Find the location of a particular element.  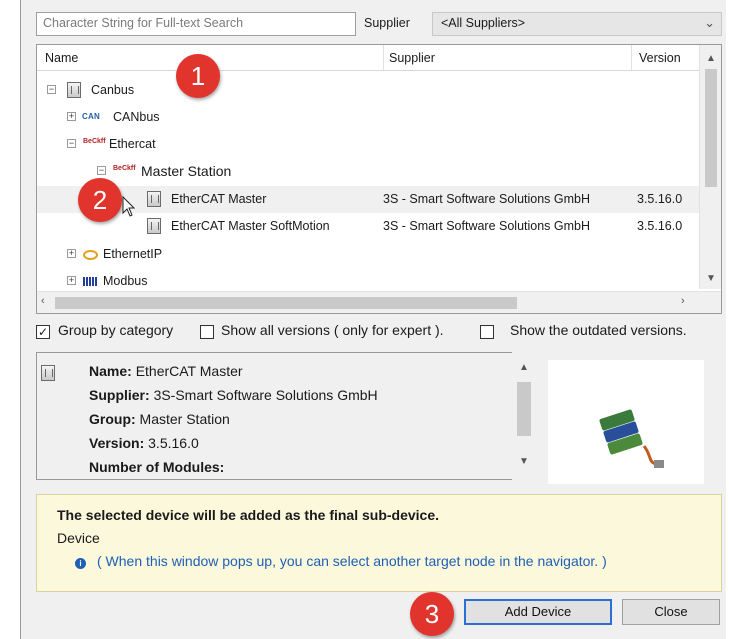

supplier-dropdown-value: <All Suppliers> is located at coordinates (483, 23).